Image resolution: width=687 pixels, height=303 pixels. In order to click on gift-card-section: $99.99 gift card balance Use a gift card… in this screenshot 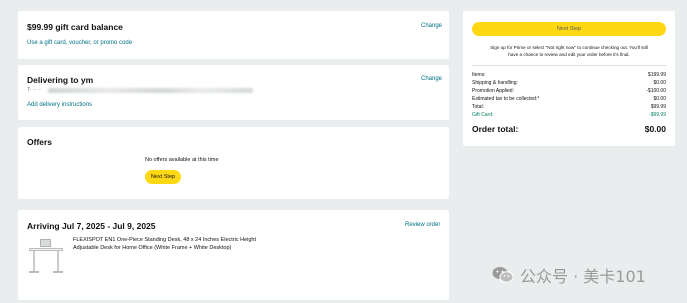, I will do `click(233, 35)`.